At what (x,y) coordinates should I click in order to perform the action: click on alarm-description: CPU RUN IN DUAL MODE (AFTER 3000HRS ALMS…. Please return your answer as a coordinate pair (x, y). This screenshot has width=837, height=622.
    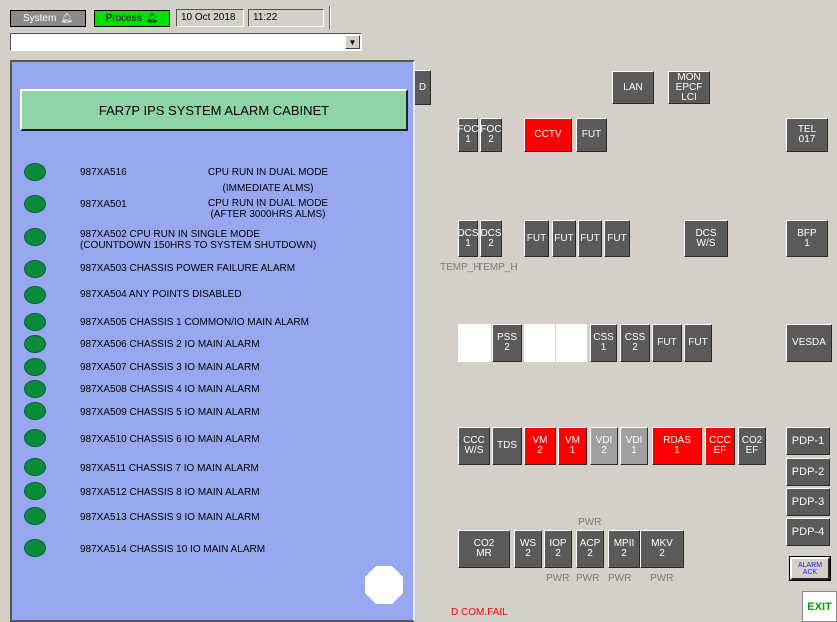
    Looking at the image, I should click on (268, 209).